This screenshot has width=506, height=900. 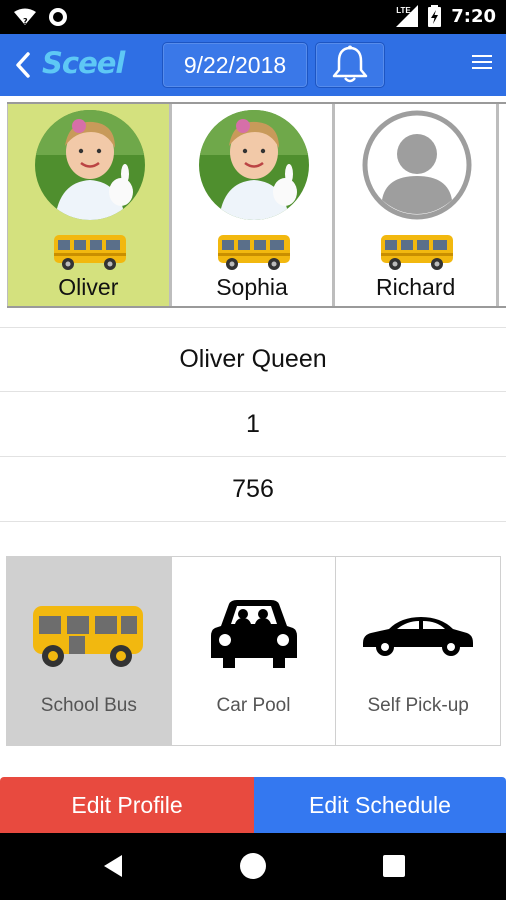 What do you see at coordinates (88, 705) in the screenshot?
I see `option-label: School Bus` at bounding box center [88, 705].